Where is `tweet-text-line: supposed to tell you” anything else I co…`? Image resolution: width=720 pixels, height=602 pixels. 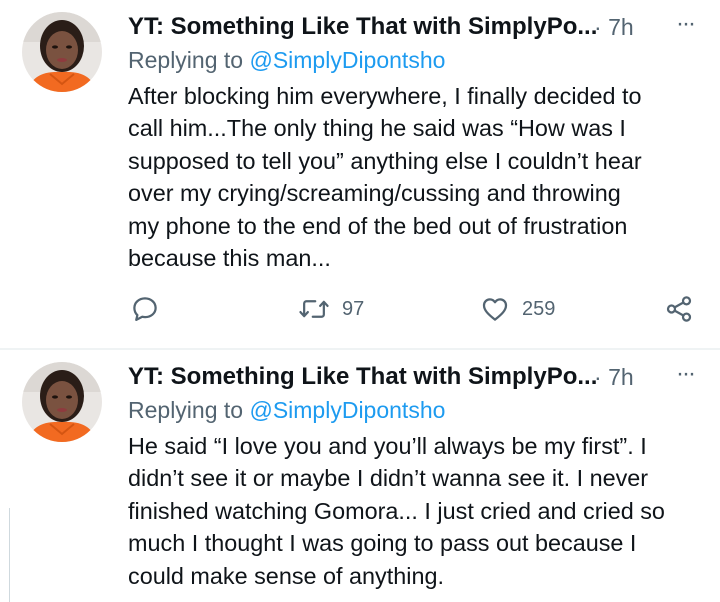
tweet-text-line: supposed to tell you” anything else I co… is located at coordinates (385, 160).